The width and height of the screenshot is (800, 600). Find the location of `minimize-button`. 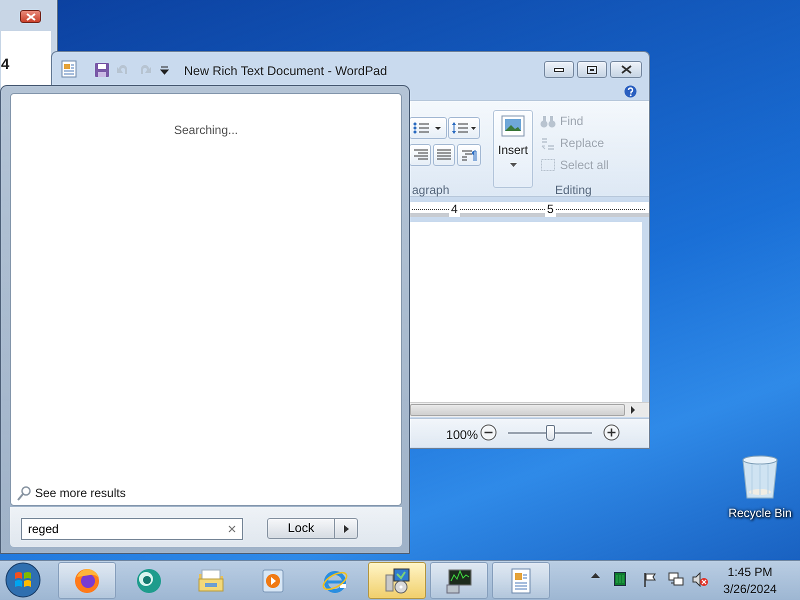

minimize-button is located at coordinates (559, 69).